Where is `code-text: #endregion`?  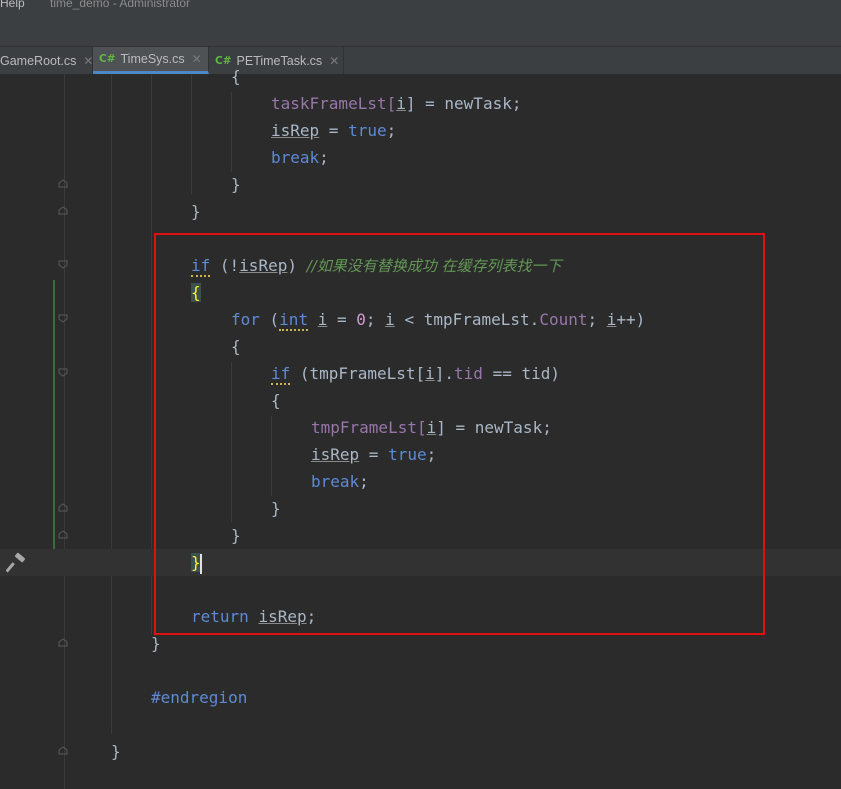 code-text: #endregion is located at coordinates (199, 697).